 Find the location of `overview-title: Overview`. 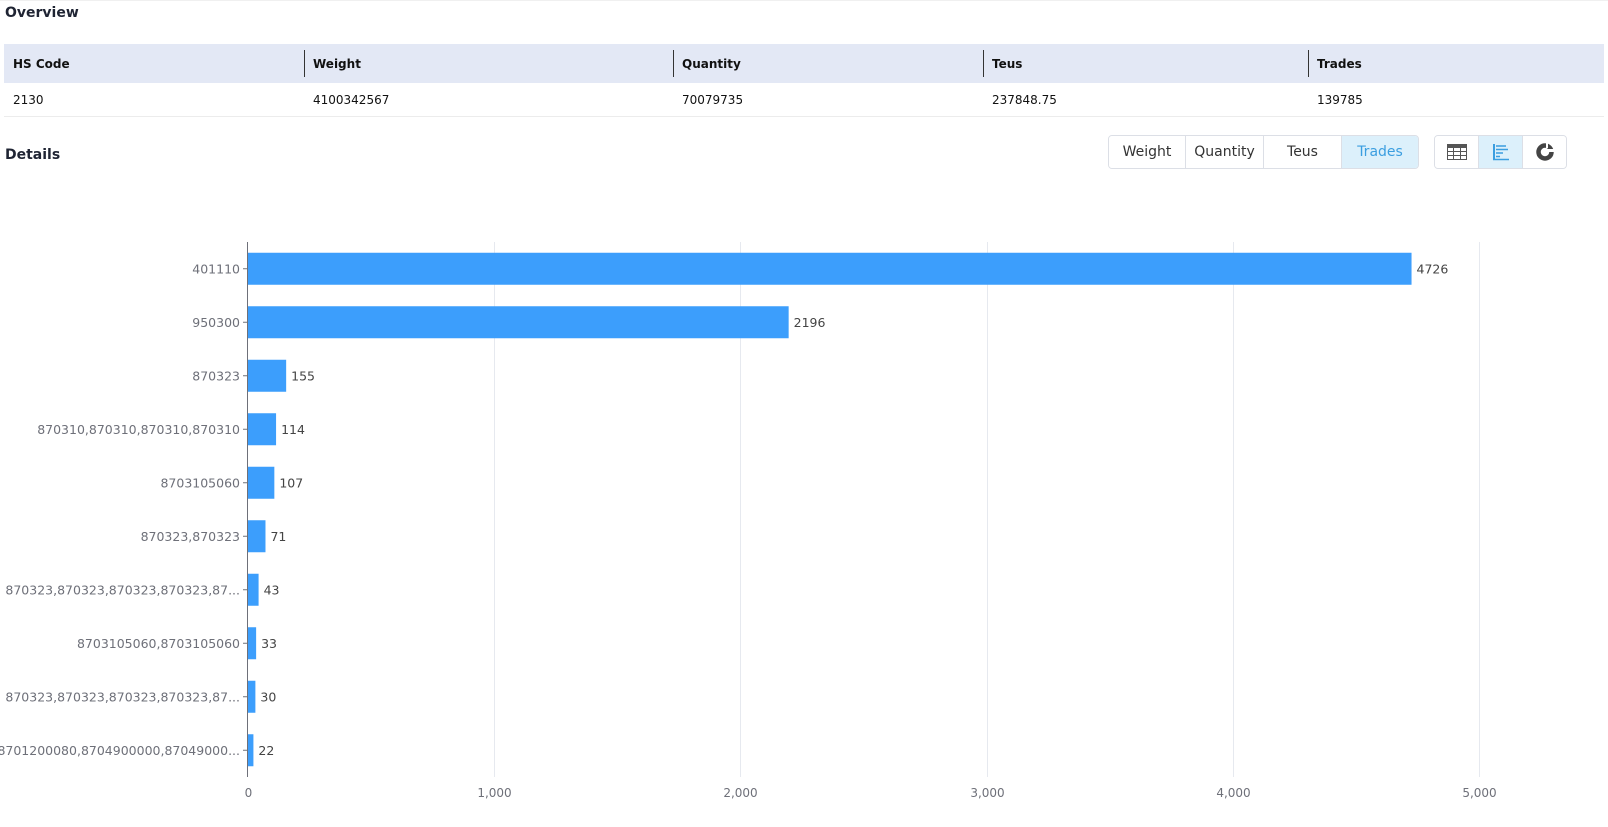

overview-title: Overview is located at coordinates (42, 13).